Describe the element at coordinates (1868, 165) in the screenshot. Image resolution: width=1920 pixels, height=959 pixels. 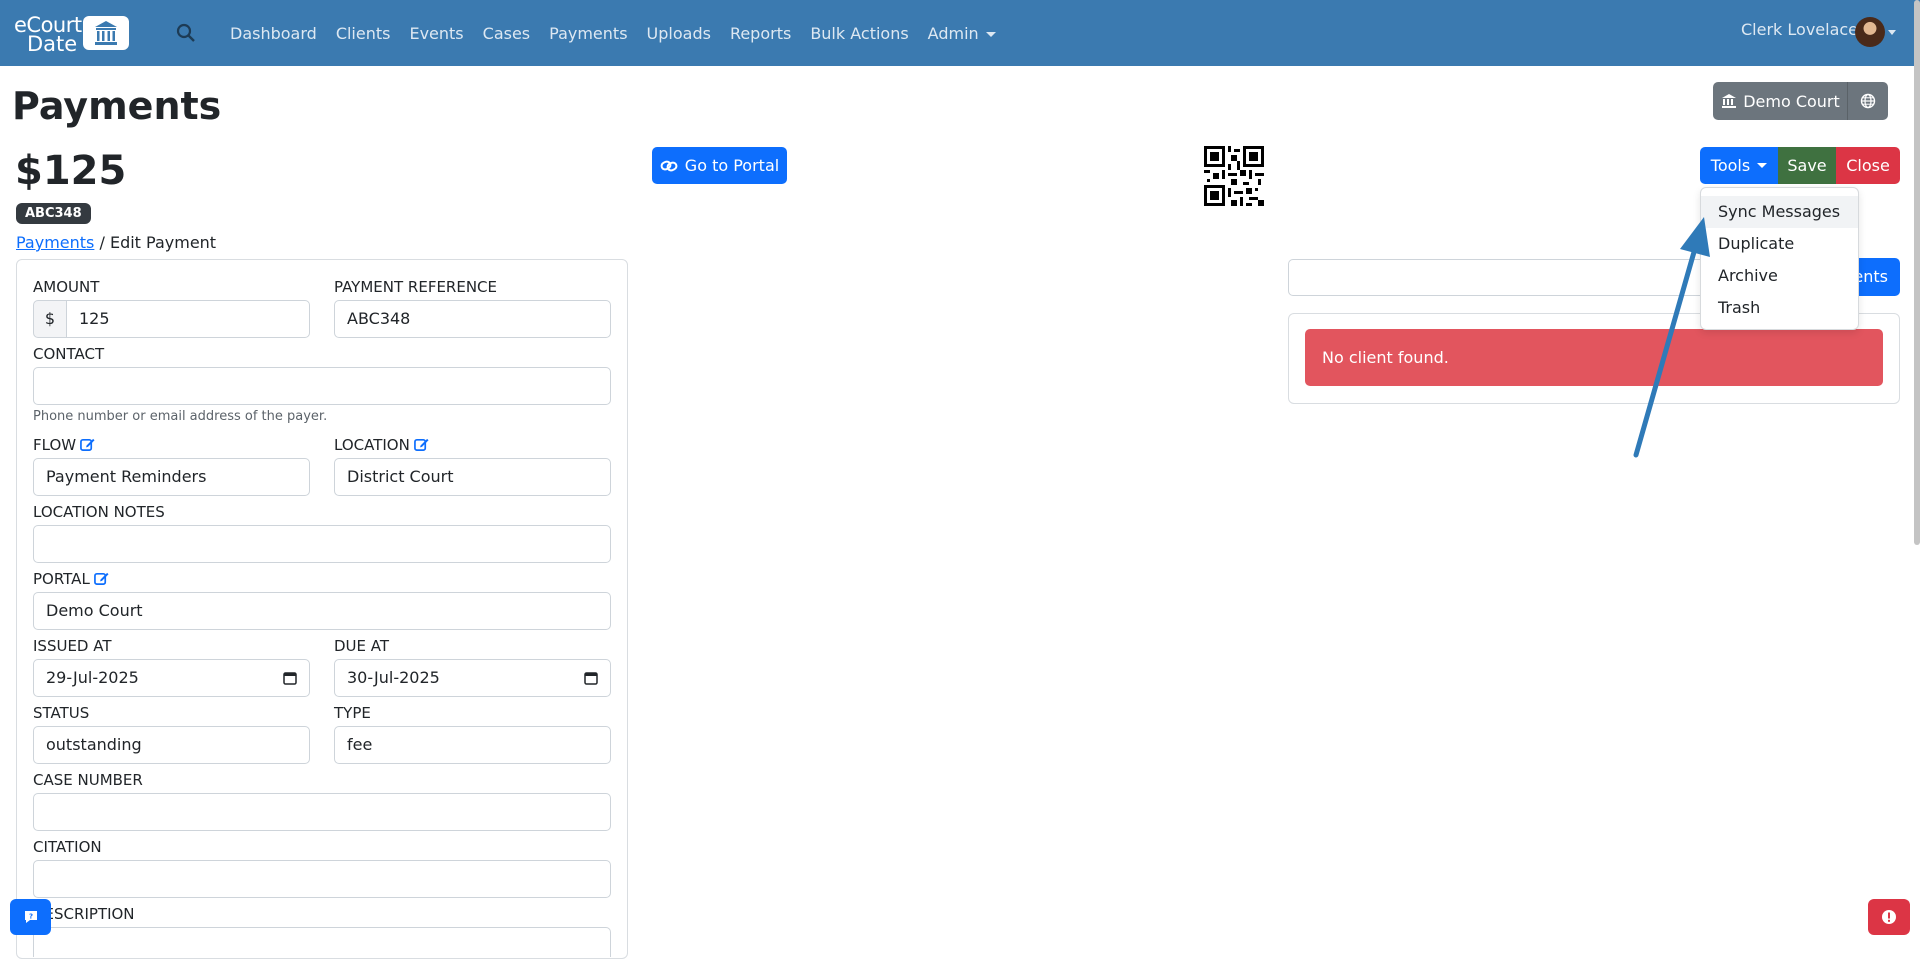
I see `close-button: Close` at that location.